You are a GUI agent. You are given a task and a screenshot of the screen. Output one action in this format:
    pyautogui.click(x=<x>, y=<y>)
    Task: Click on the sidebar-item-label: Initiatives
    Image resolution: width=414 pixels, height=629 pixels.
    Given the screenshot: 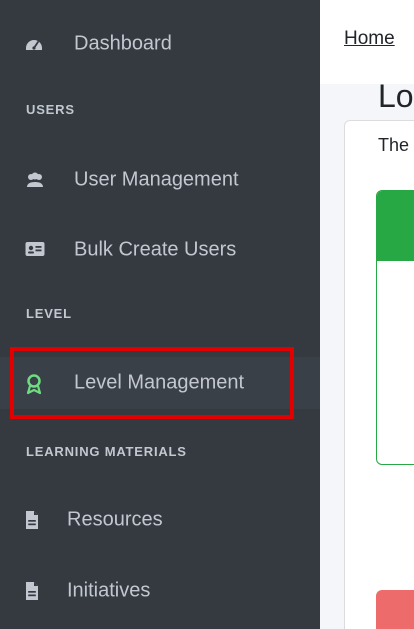 What is the action you would take?
    pyautogui.click(x=109, y=590)
    